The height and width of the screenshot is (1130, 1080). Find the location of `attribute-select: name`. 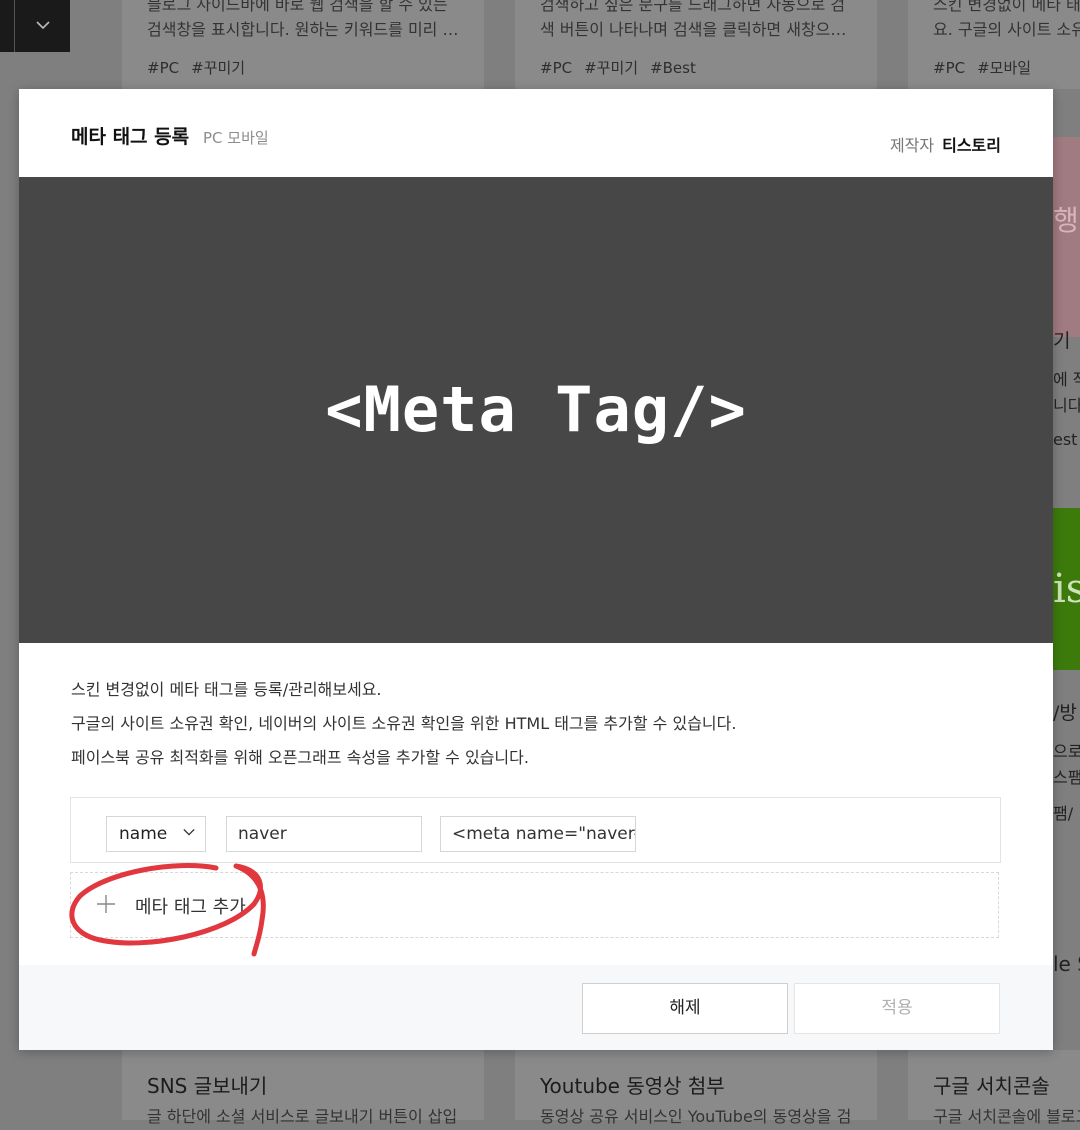

attribute-select: name is located at coordinates (156, 834).